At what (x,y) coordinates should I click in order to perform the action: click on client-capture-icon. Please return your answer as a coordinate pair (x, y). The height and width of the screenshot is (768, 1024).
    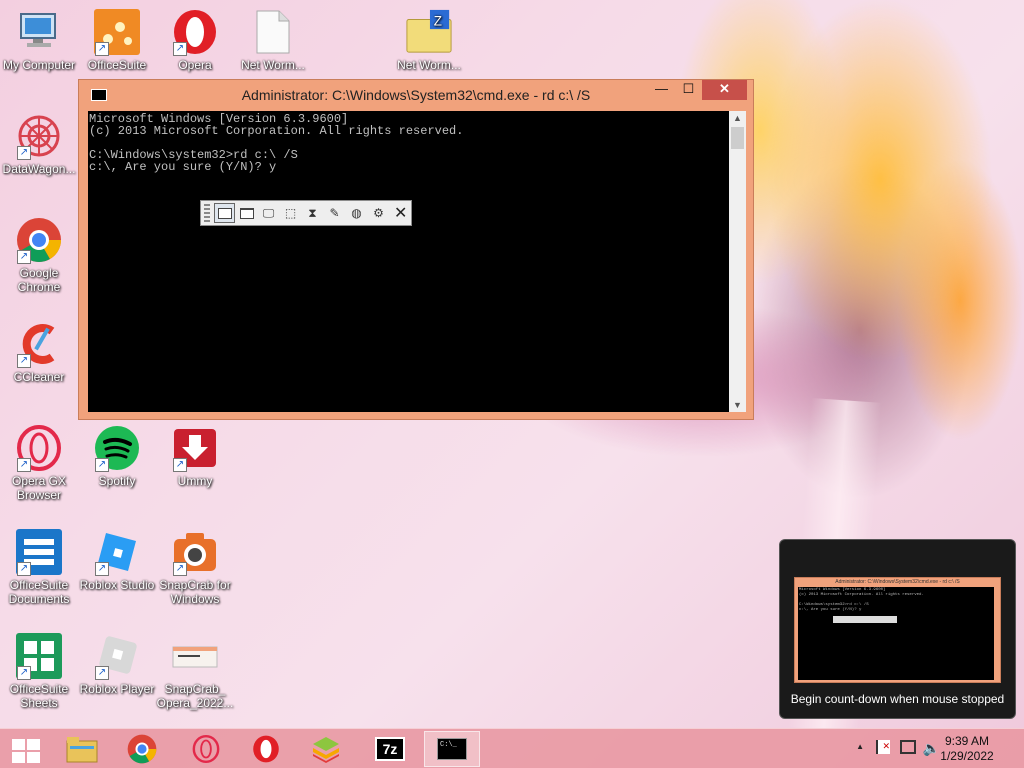
    Looking at the image, I should click on (246, 213).